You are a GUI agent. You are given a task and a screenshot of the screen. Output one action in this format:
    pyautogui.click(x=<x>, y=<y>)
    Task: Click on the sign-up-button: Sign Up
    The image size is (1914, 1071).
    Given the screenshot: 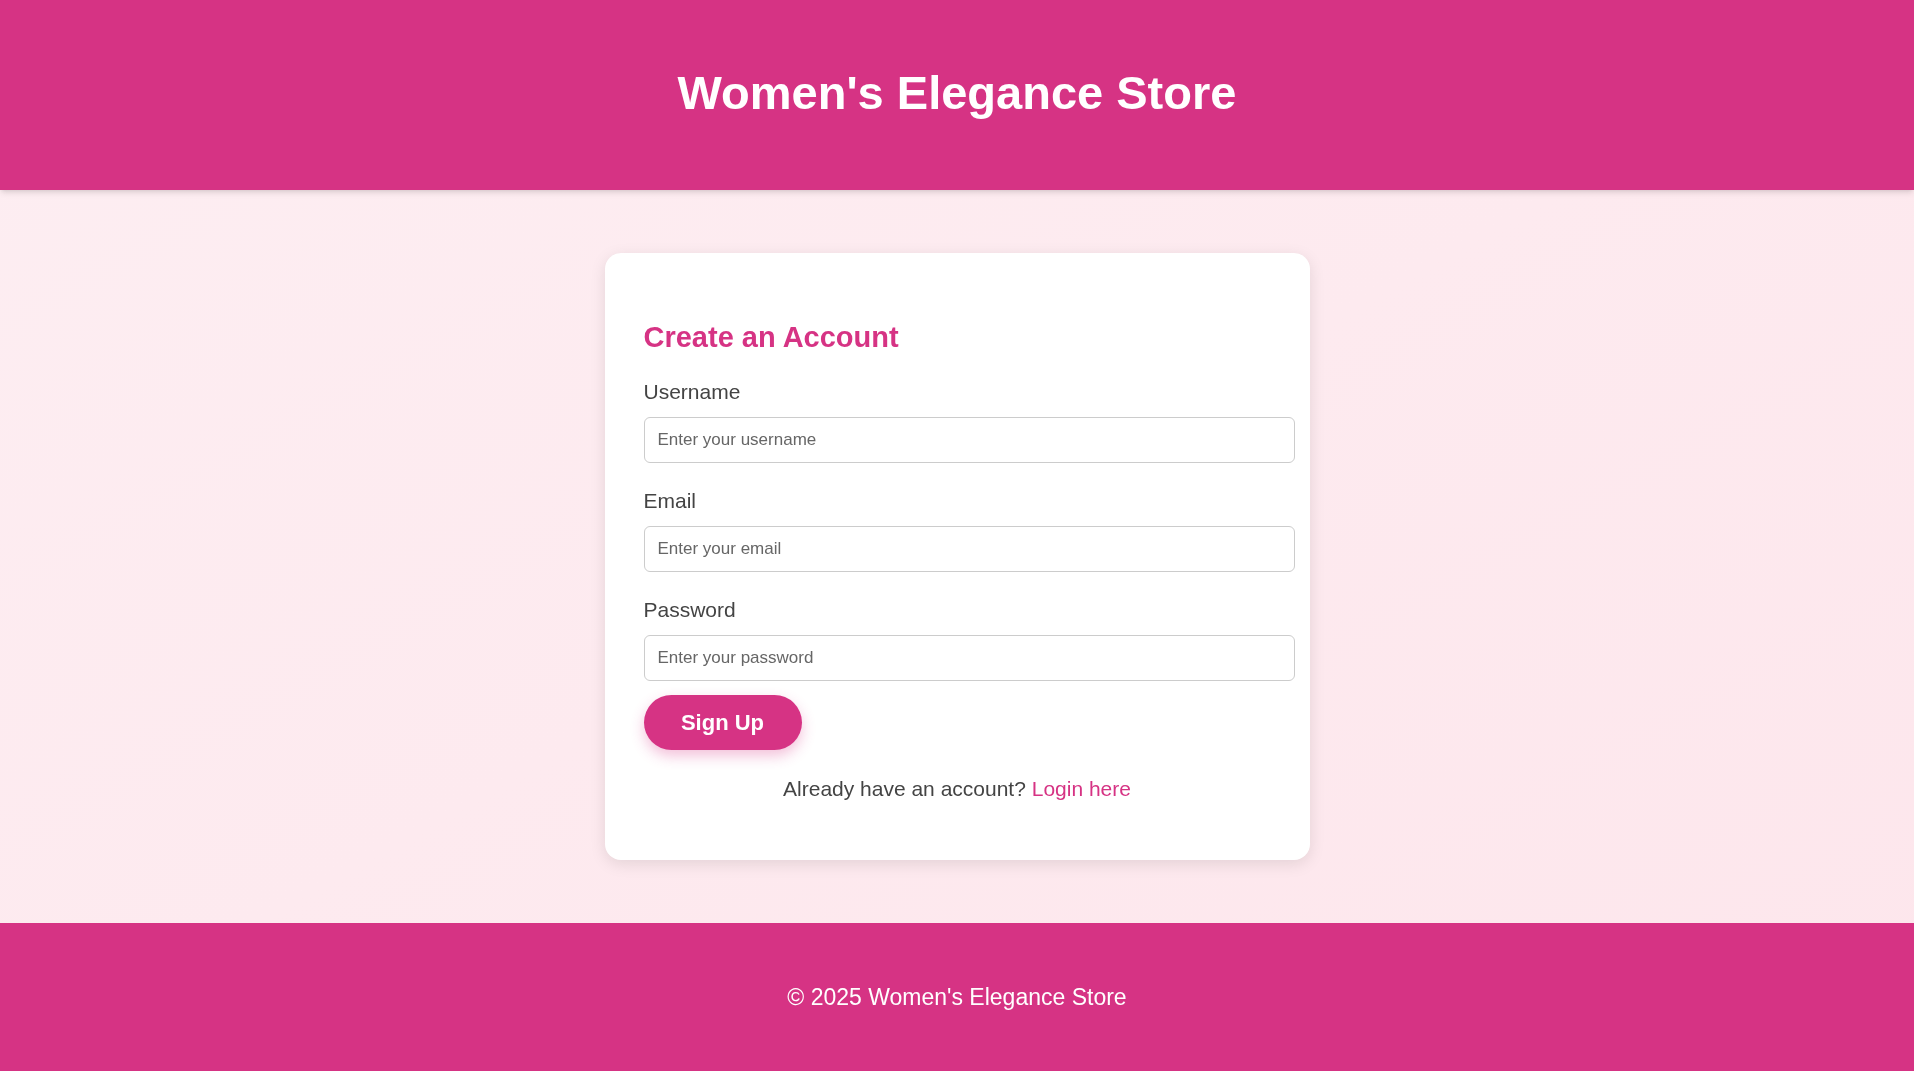 What is the action you would take?
    pyautogui.click(x=722, y=723)
    